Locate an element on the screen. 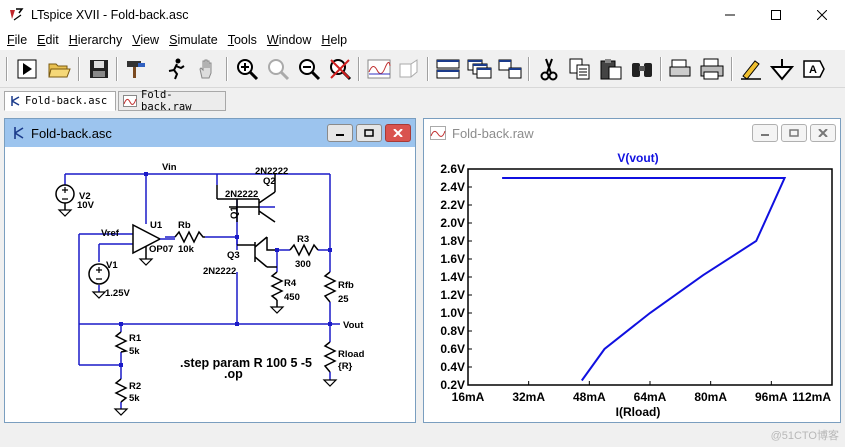  menu-hierarchy: Hierarchy is located at coordinates (96, 40).